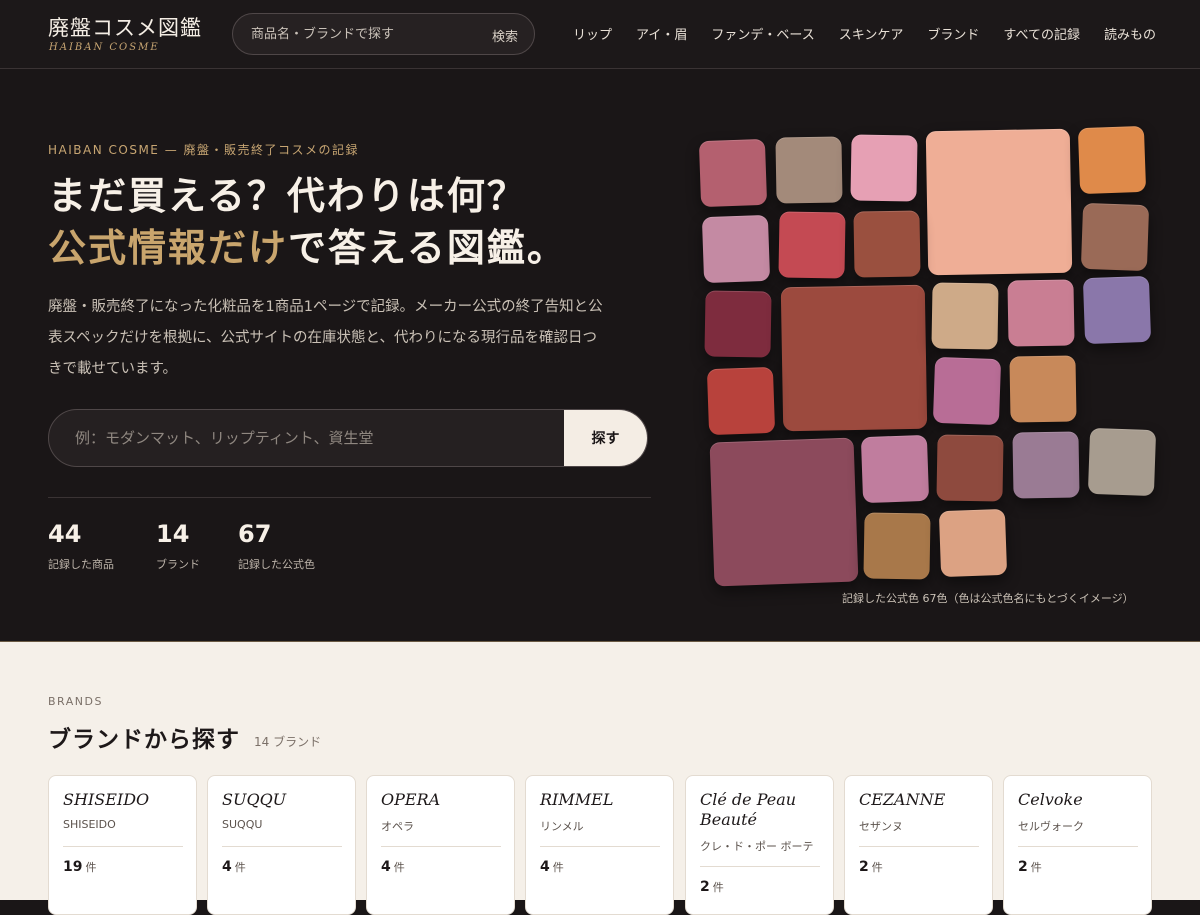 The height and width of the screenshot is (915, 1200). What do you see at coordinates (315, 438) in the screenshot?
I see `hero-search-input` at bounding box center [315, 438].